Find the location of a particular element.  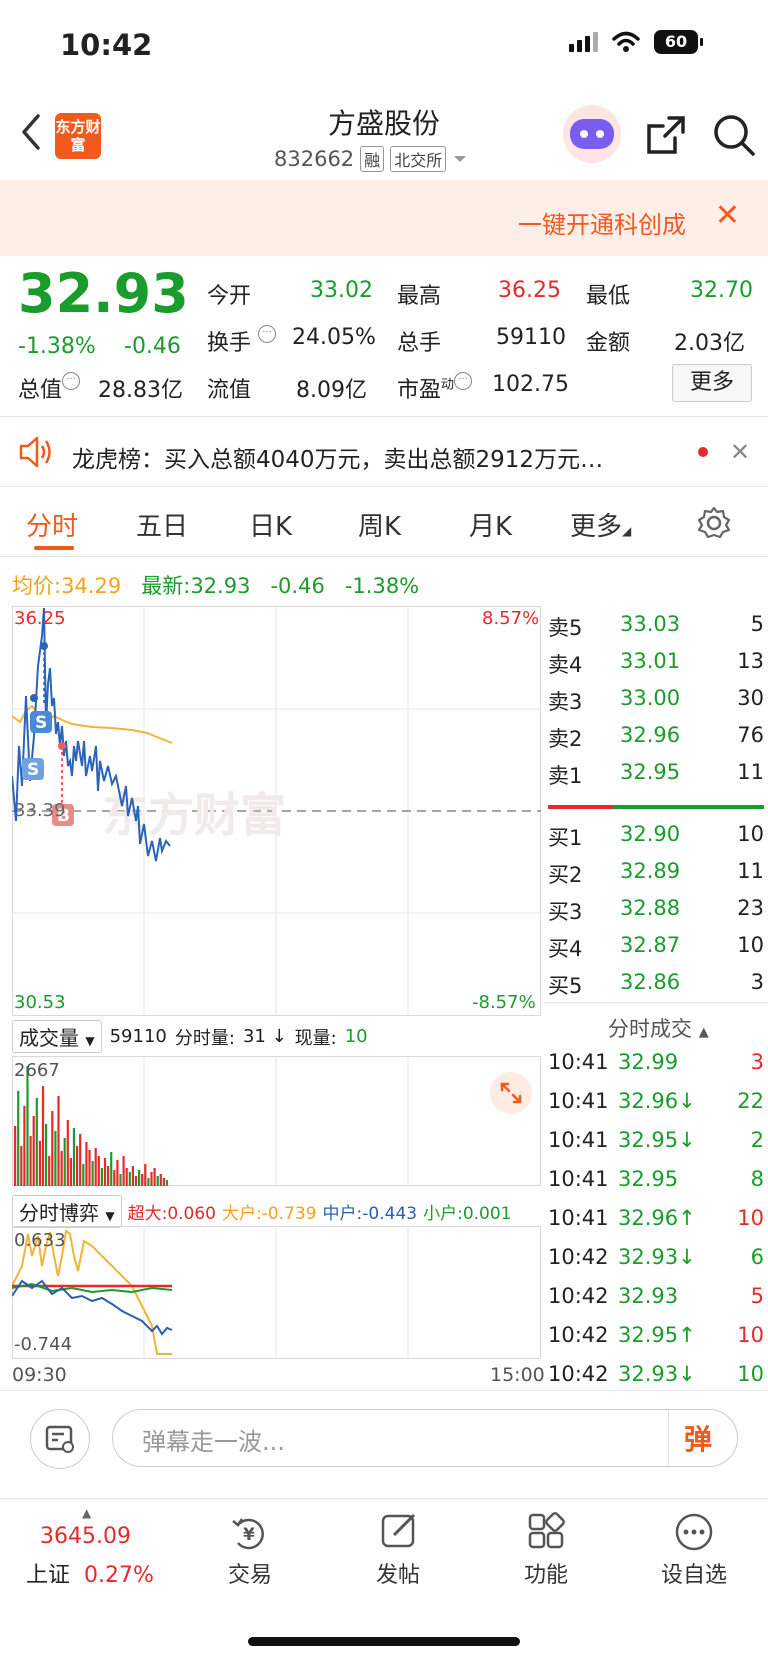

ask-row: 卖3 33.00 30 is located at coordinates (656, 701).